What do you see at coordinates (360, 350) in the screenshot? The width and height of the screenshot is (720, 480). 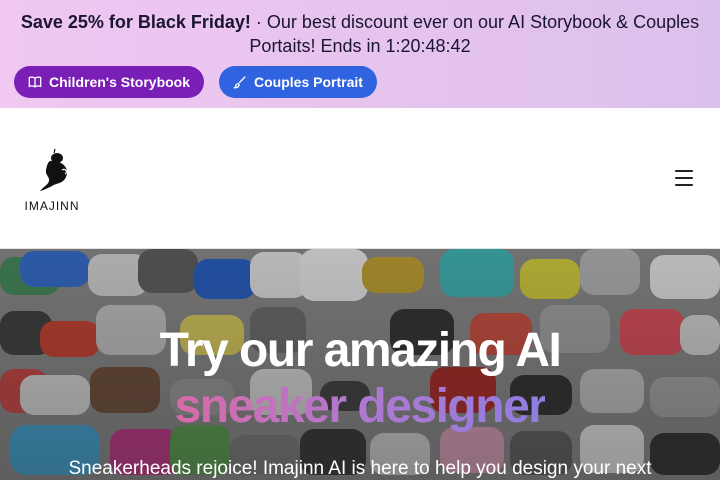 I see `hero-title: Try our amazing AI` at bounding box center [360, 350].